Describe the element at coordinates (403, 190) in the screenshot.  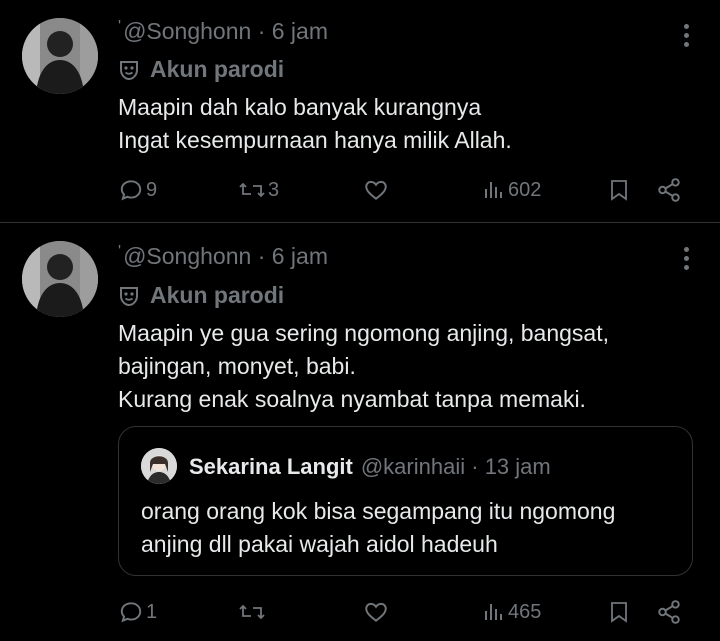
I see `tweet-actions: 9 3 602` at that location.